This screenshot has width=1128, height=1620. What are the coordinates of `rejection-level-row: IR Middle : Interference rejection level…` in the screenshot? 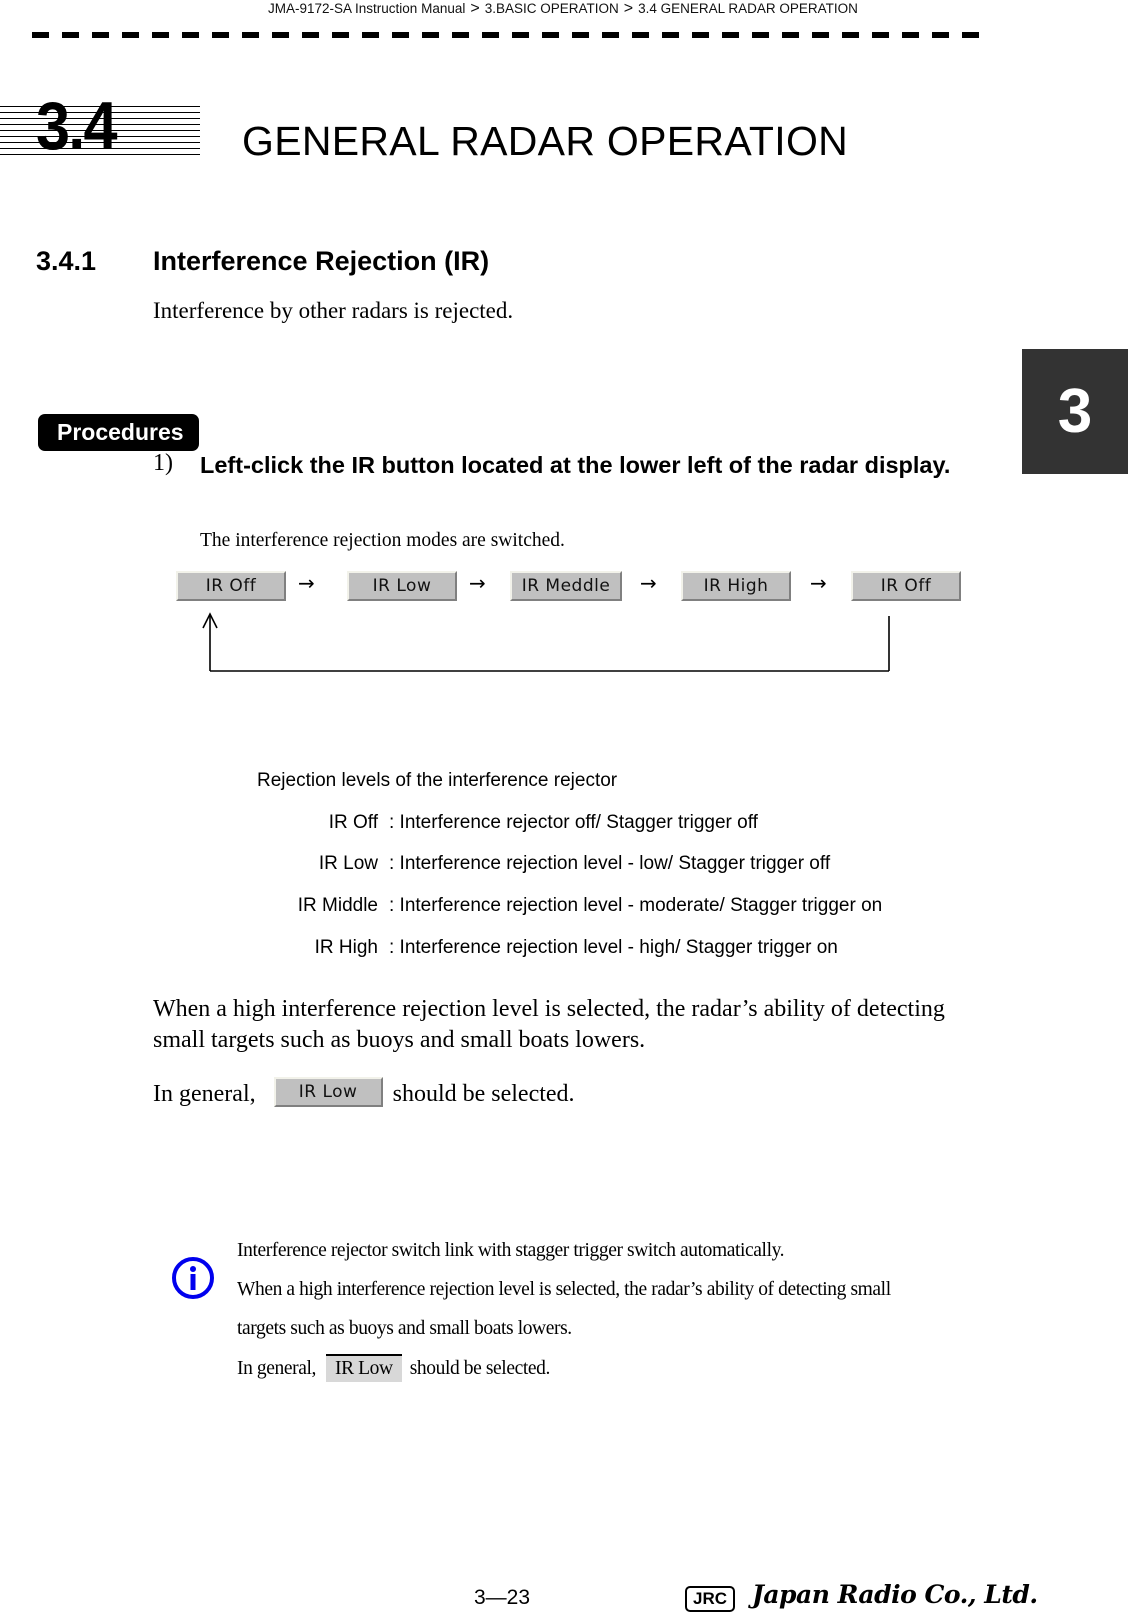 It's located at (564, 907).